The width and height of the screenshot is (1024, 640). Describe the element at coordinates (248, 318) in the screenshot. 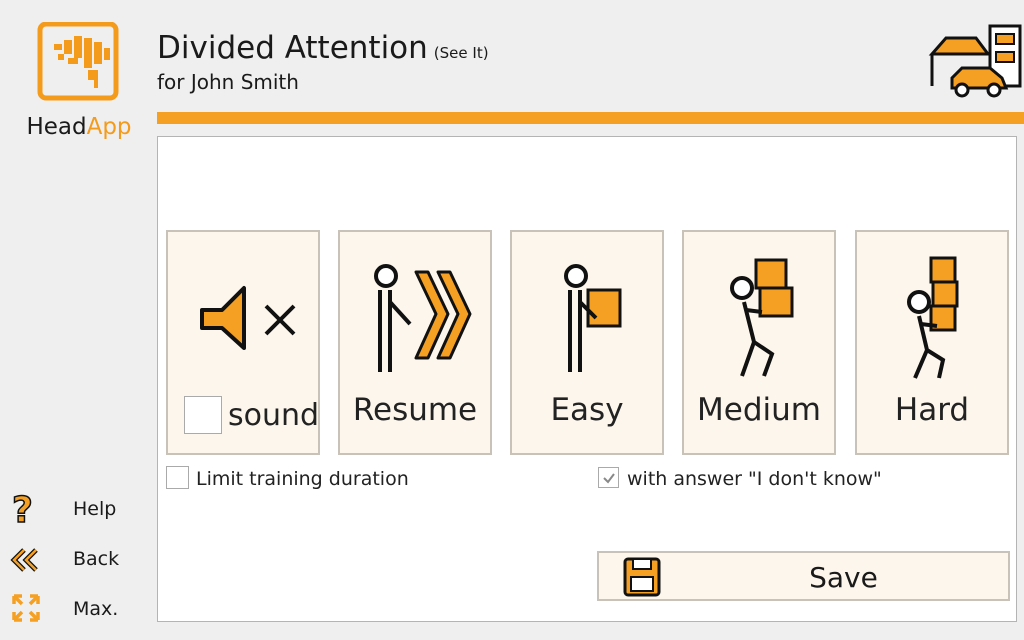

I see `speaker-mute-icon` at that location.